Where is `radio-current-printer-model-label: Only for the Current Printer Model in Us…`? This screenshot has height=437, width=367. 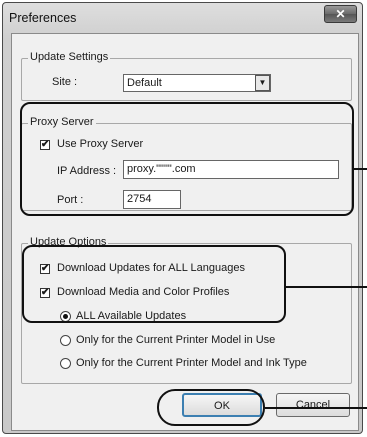 radio-current-printer-model-label: Only for the Current Printer Model in Us… is located at coordinates (176, 340).